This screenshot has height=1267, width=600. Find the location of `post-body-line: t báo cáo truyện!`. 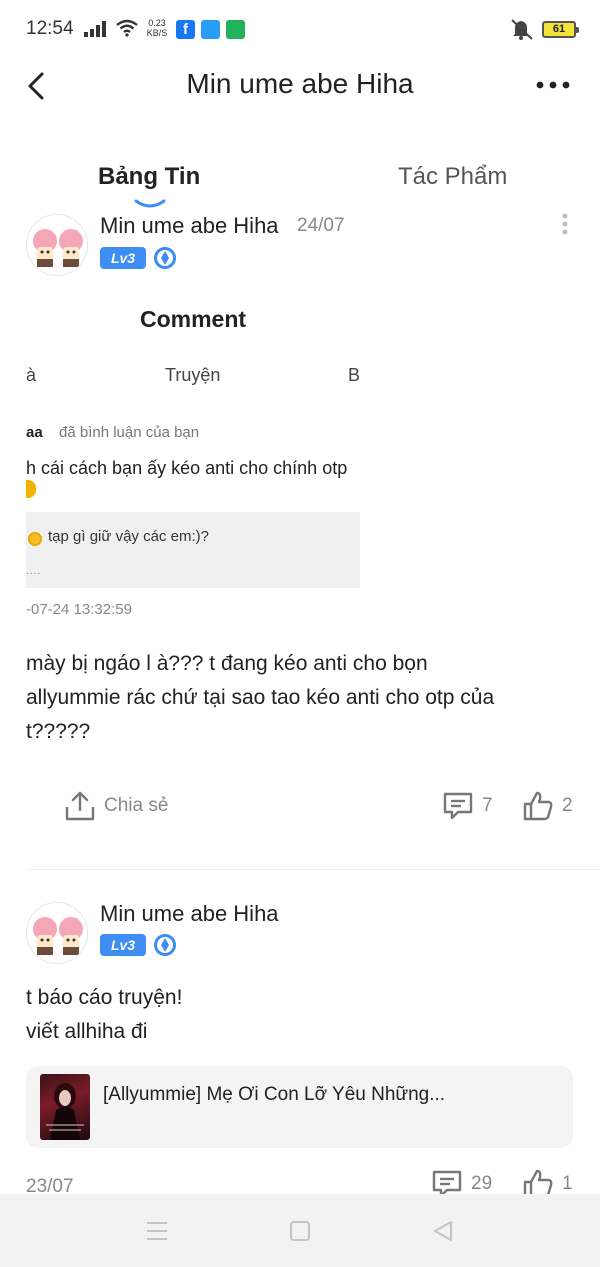

post-body-line: t báo cáo truyện! is located at coordinates (104, 997).